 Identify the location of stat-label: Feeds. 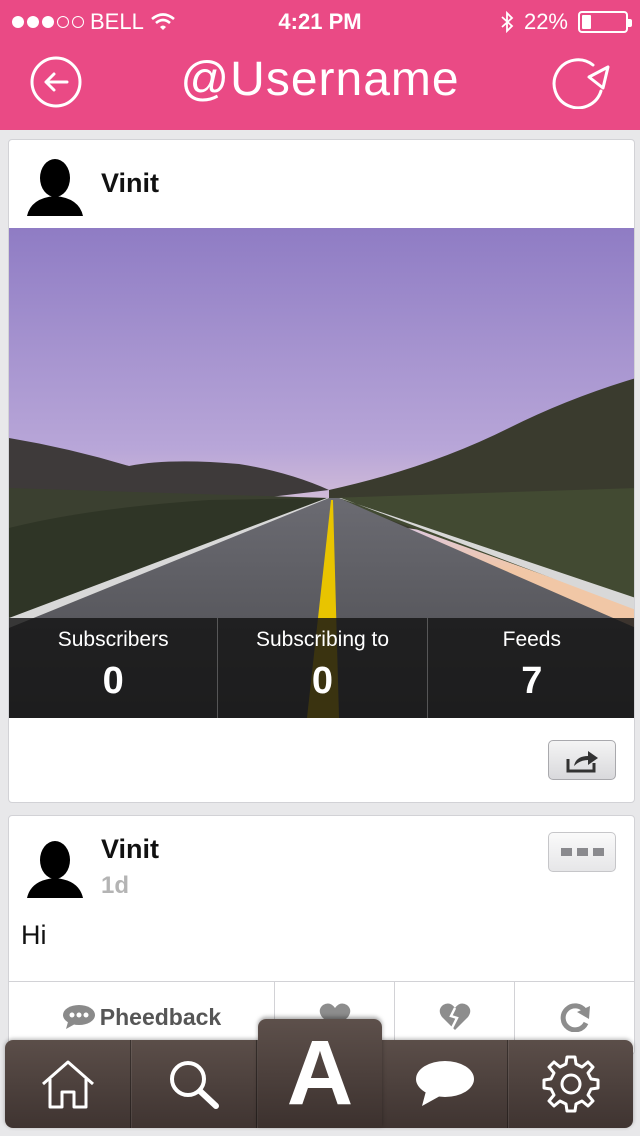
(531, 639).